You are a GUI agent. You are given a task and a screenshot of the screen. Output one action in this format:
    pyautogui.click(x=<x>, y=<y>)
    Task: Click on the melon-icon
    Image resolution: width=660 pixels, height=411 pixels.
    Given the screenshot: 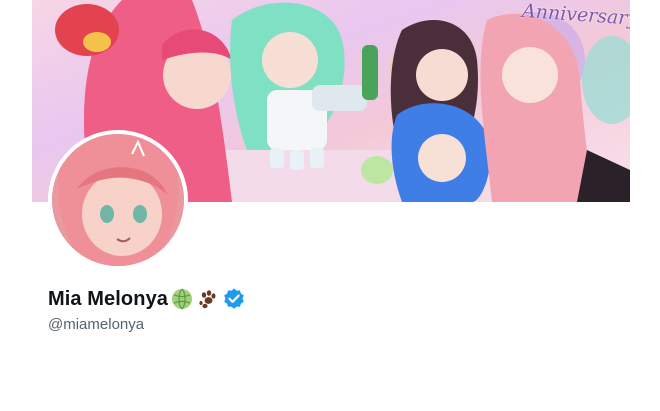 What is the action you would take?
    pyautogui.click(x=182, y=299)
    